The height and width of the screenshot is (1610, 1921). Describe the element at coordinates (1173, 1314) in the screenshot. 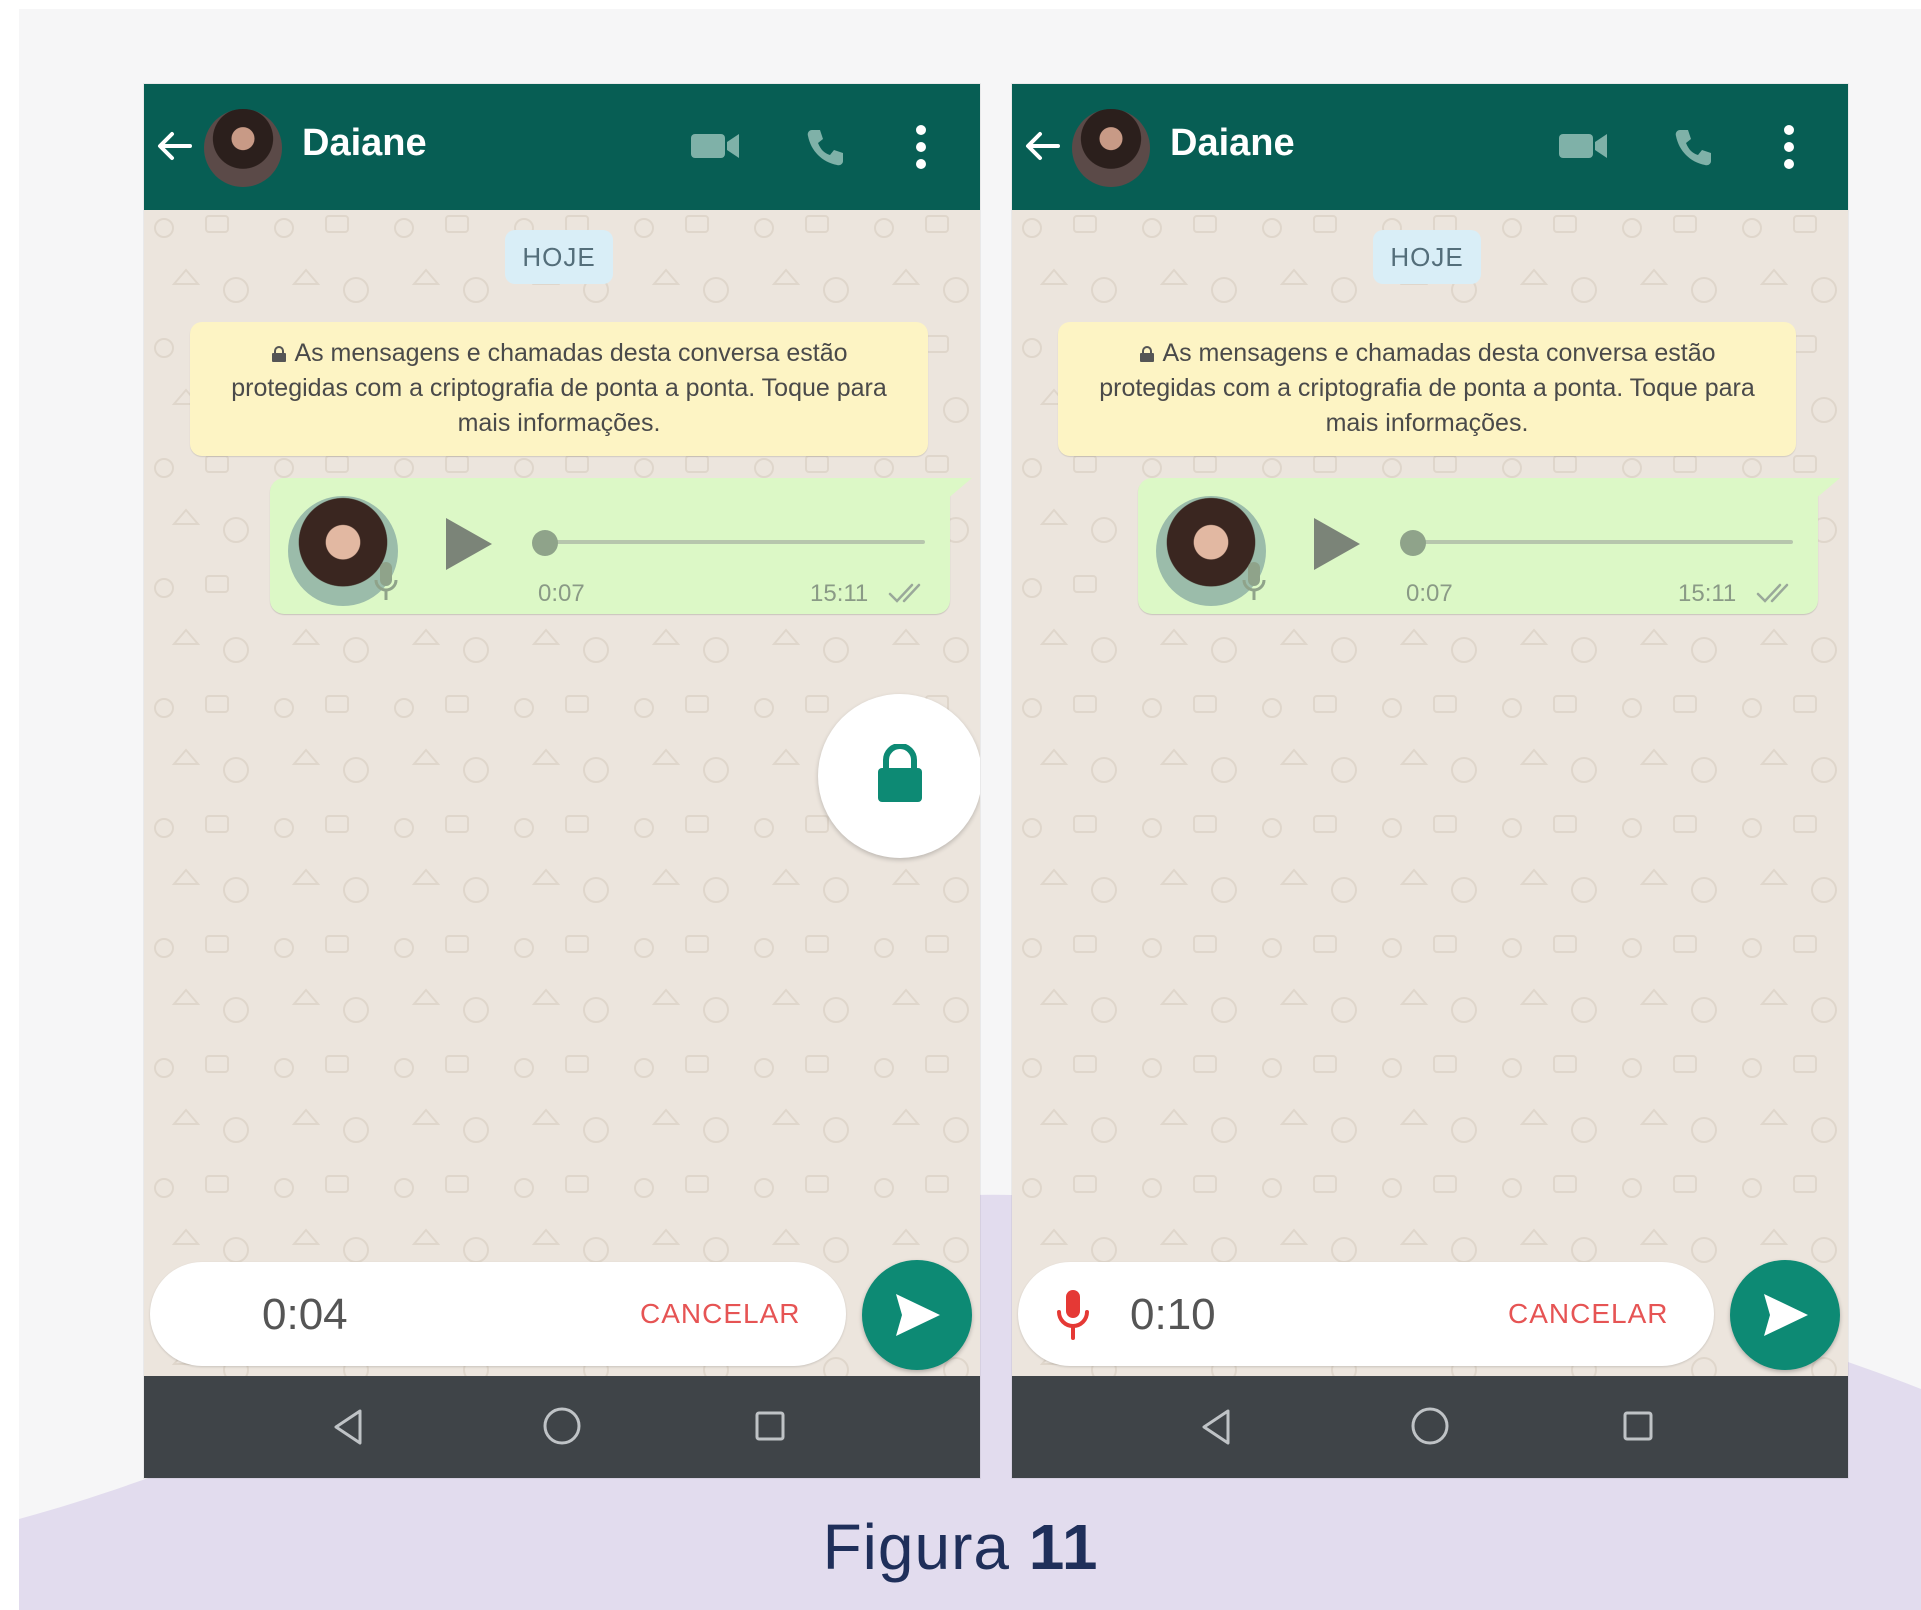

I see `recording-timer: 0:10` at that location.